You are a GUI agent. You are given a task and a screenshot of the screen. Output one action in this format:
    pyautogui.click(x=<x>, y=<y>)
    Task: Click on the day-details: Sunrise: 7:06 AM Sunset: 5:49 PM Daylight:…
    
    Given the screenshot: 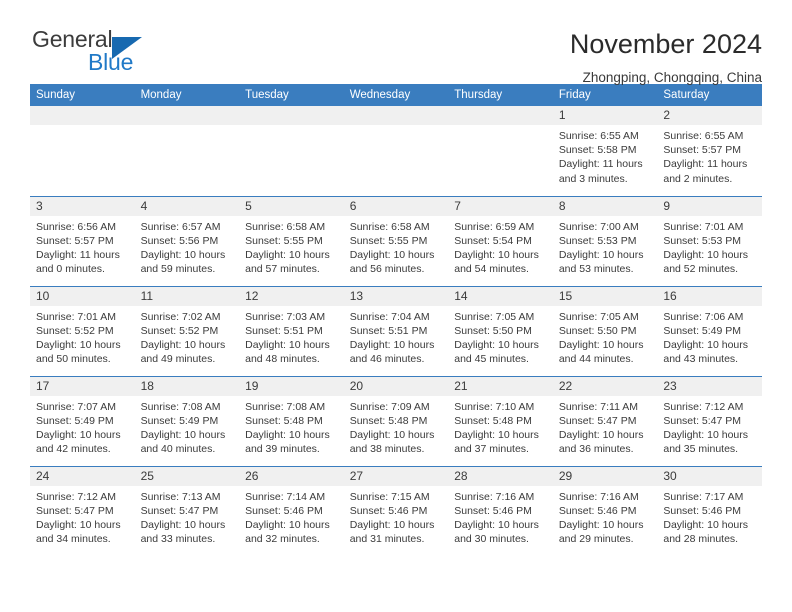 What is the action you would take?
    pyautogui.click(x=709, y=336)
    